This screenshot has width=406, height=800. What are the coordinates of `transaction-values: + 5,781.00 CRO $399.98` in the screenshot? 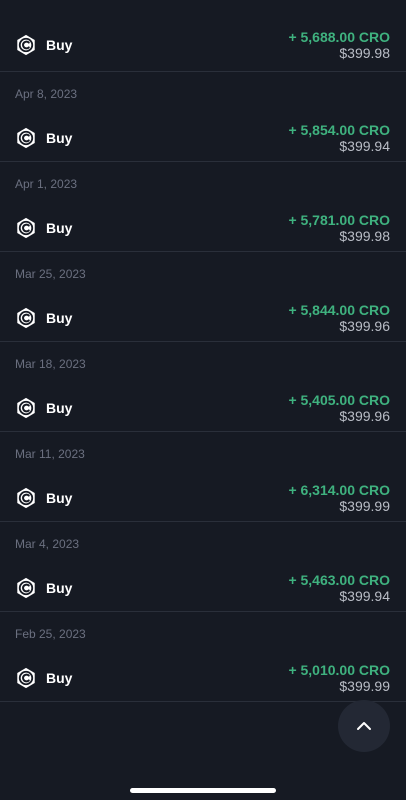 It's located at (339, 228).